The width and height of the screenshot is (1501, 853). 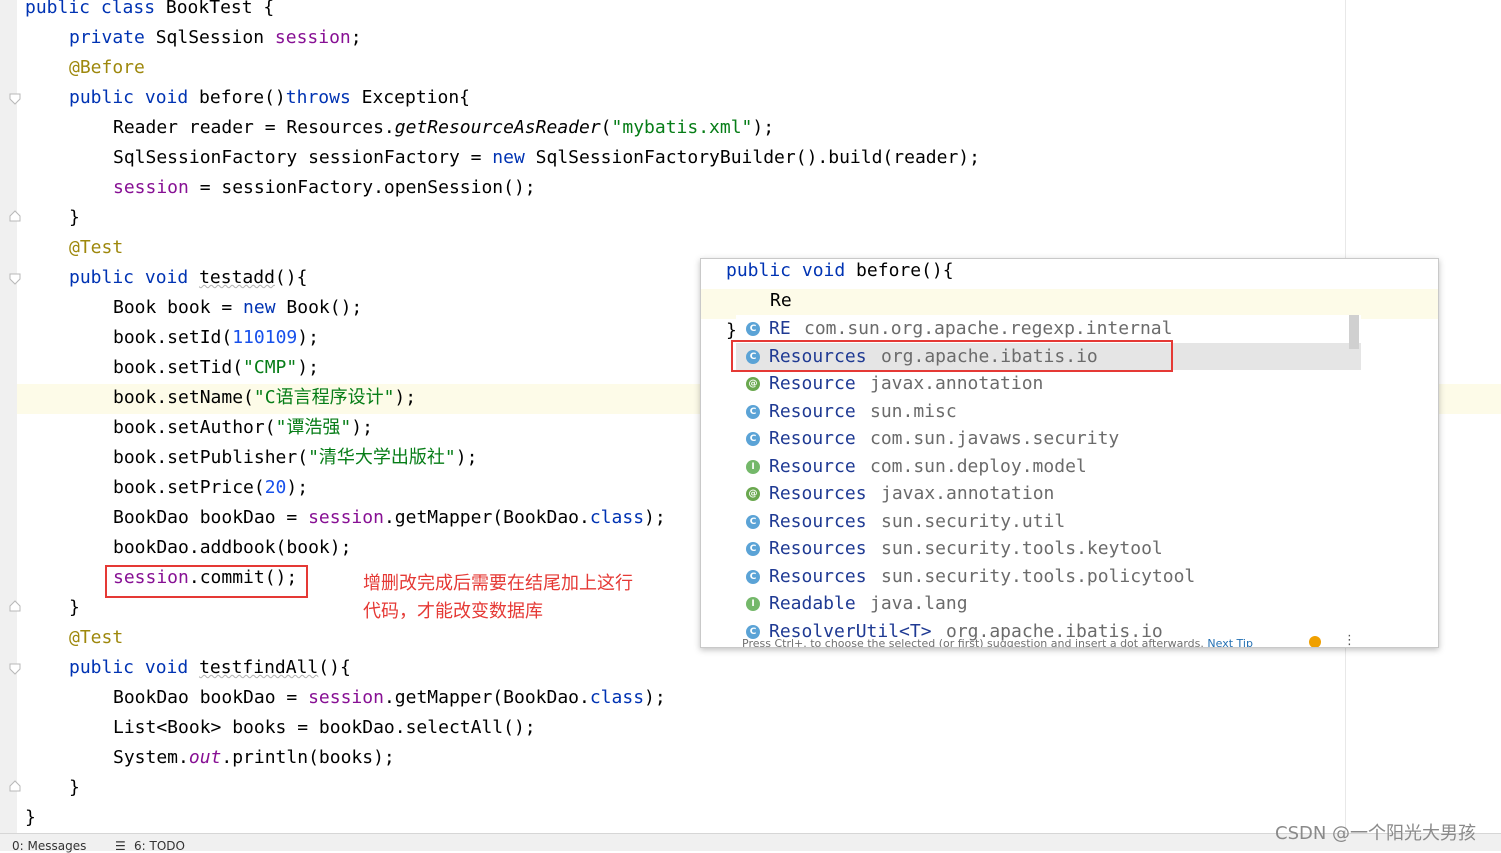 I want to click on suggestion-package: sun.security.tools.keytool, so click(x=1022, y=548).